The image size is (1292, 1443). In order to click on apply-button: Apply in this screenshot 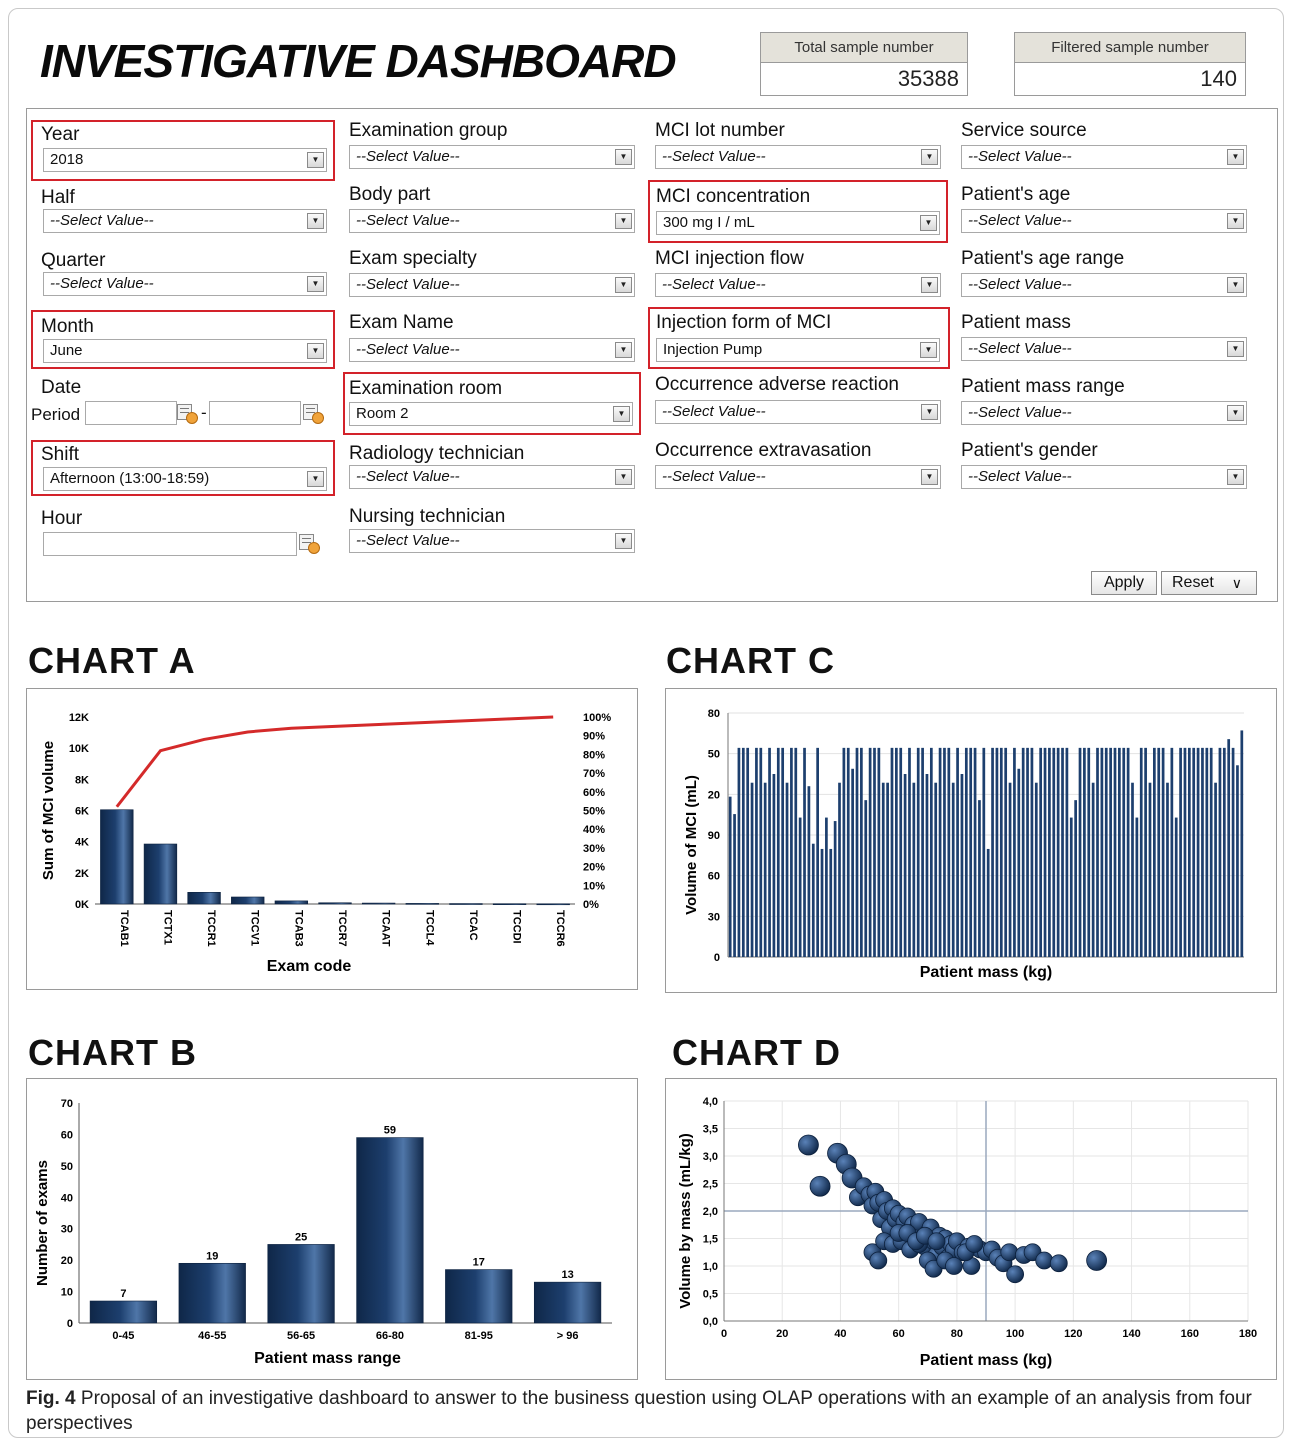, I will do `click(1124, 583)`.